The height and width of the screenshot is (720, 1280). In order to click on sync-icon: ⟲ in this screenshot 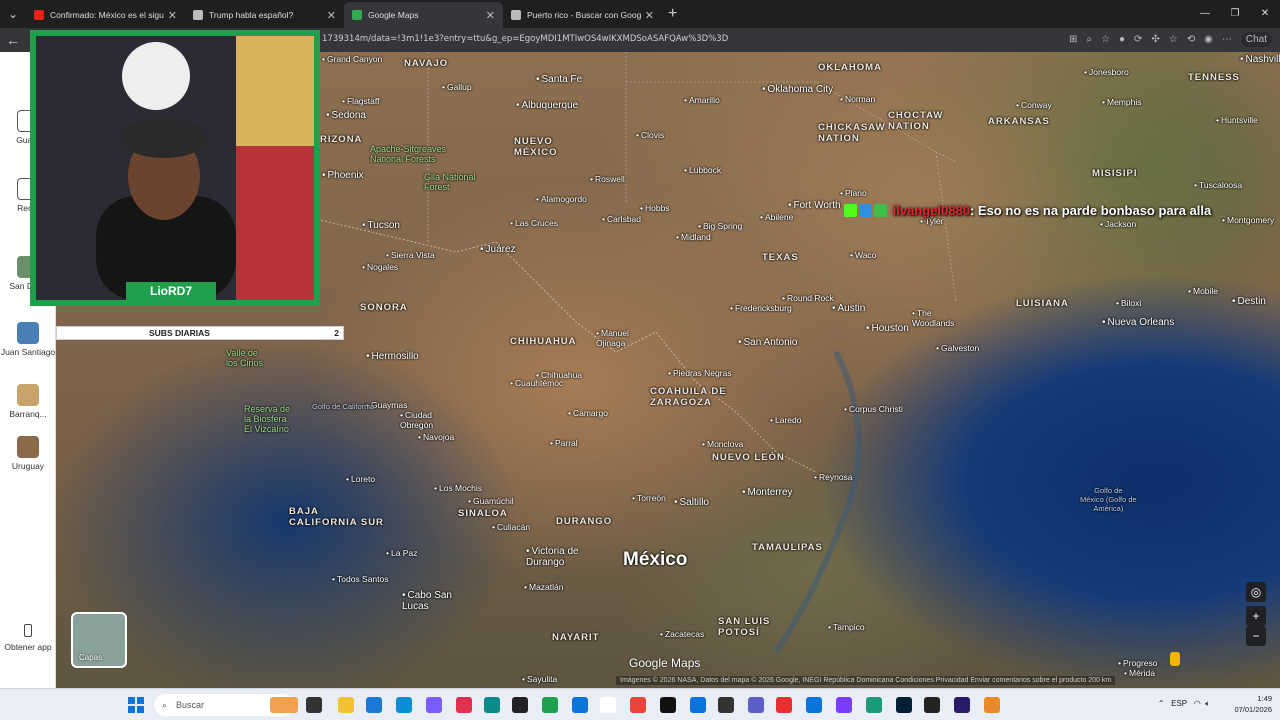, I will do `click(1191, 39)`.